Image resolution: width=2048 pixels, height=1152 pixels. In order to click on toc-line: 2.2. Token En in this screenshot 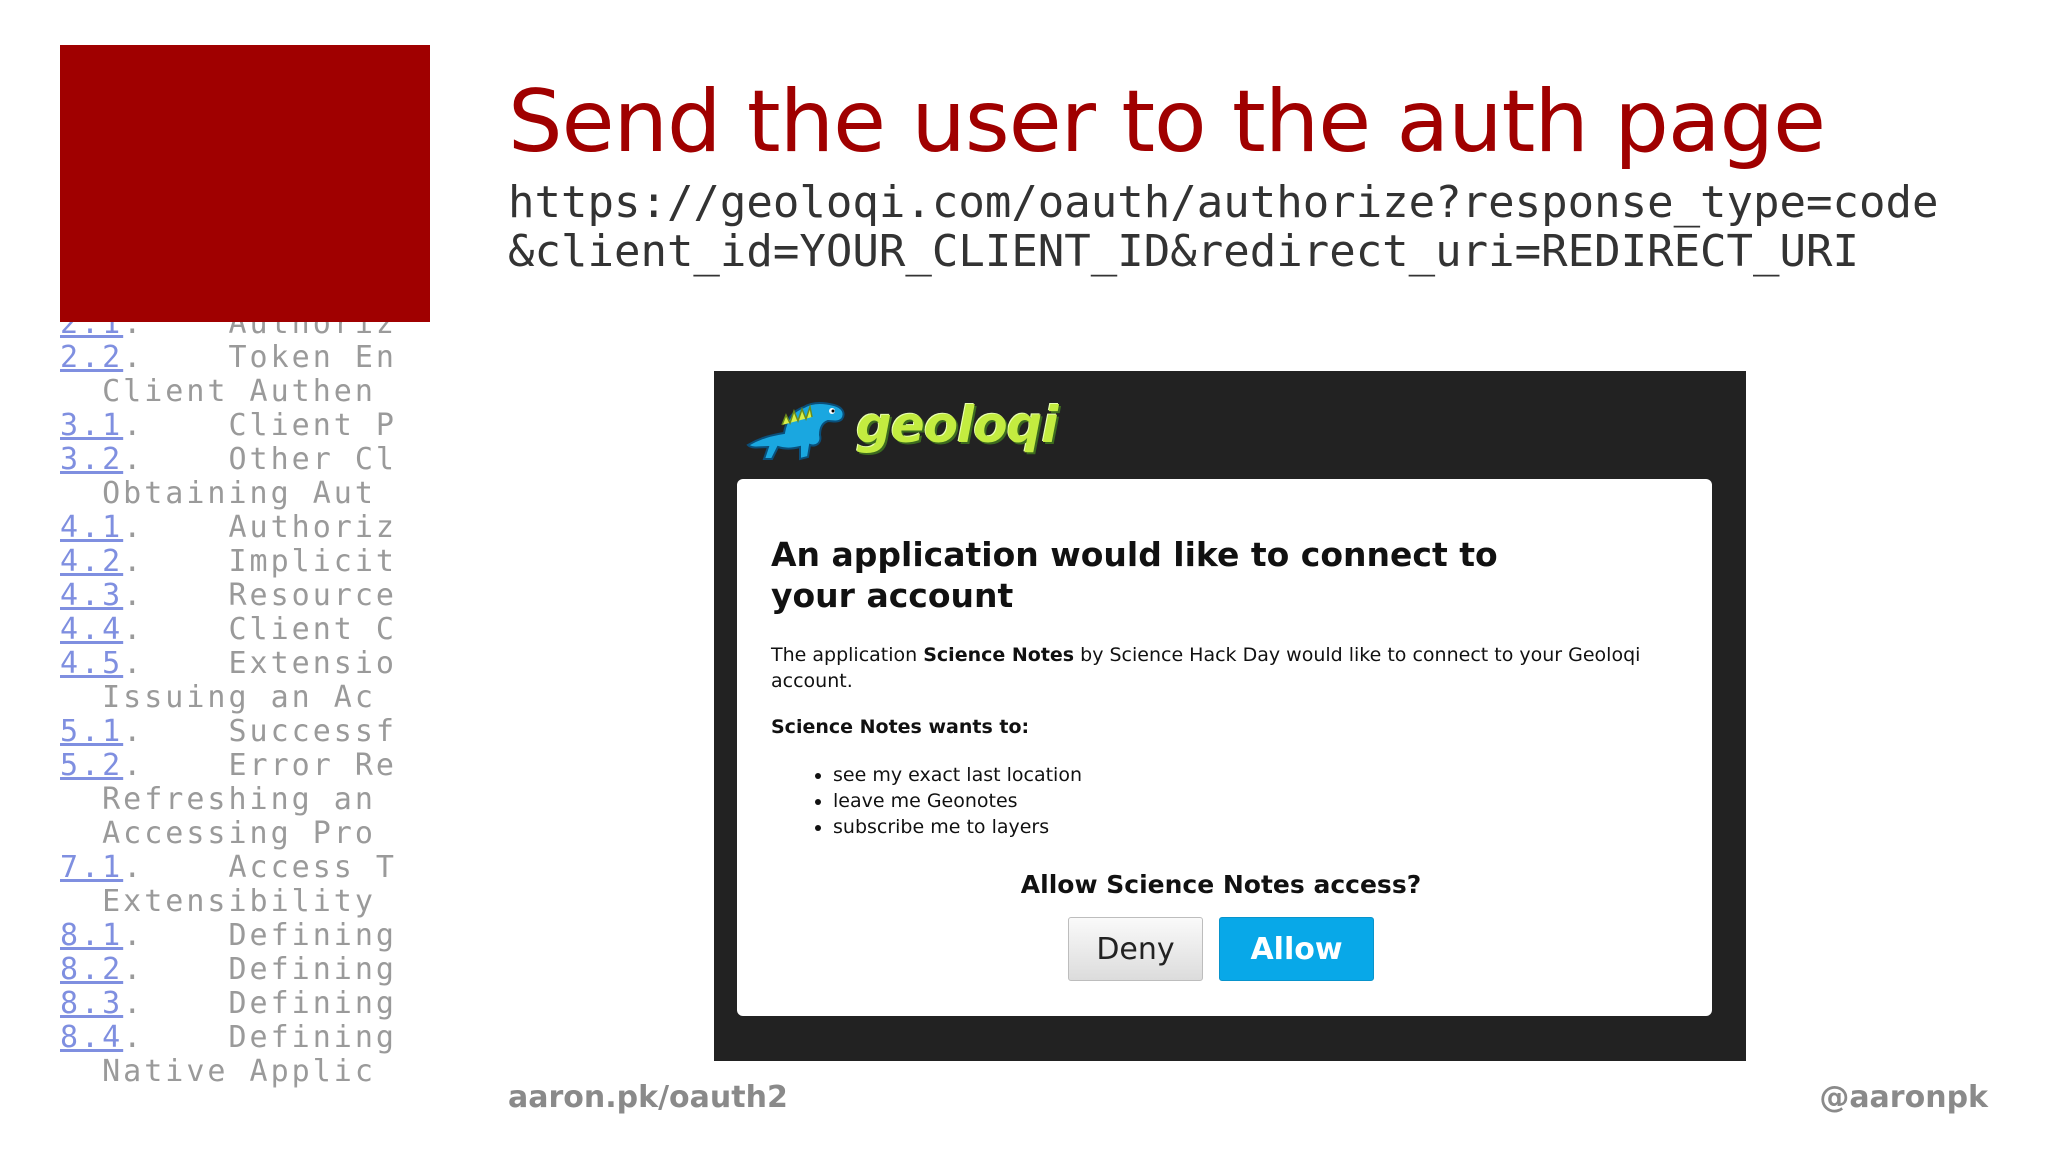, I will do `click(228, 357)`.